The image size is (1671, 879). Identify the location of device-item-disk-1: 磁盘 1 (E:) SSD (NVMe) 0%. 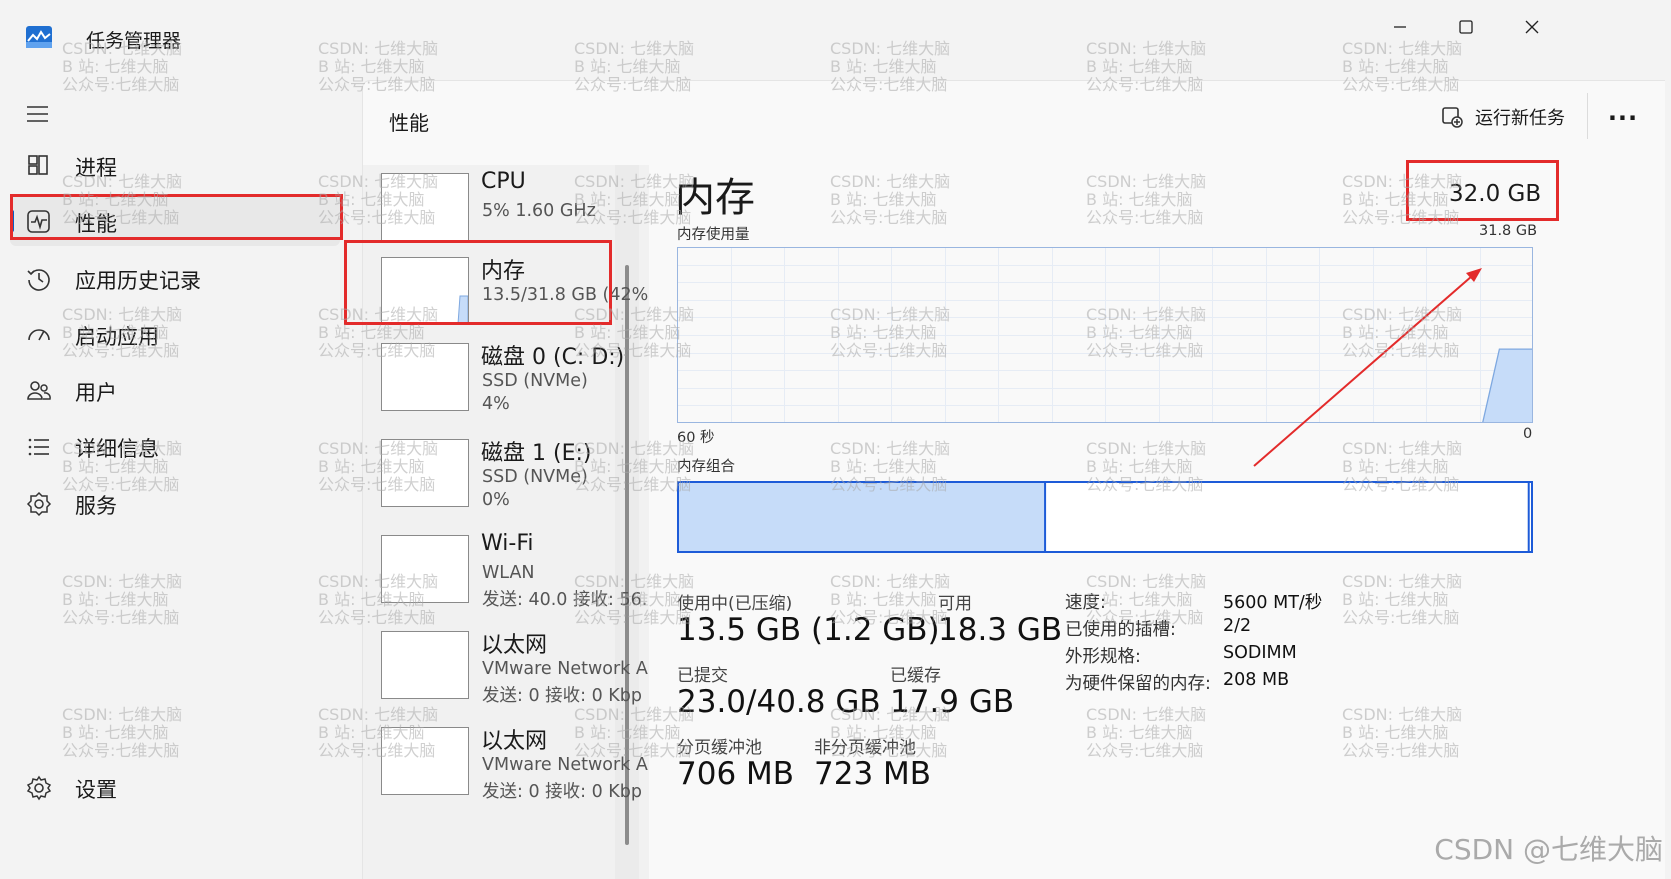
(515, 484).